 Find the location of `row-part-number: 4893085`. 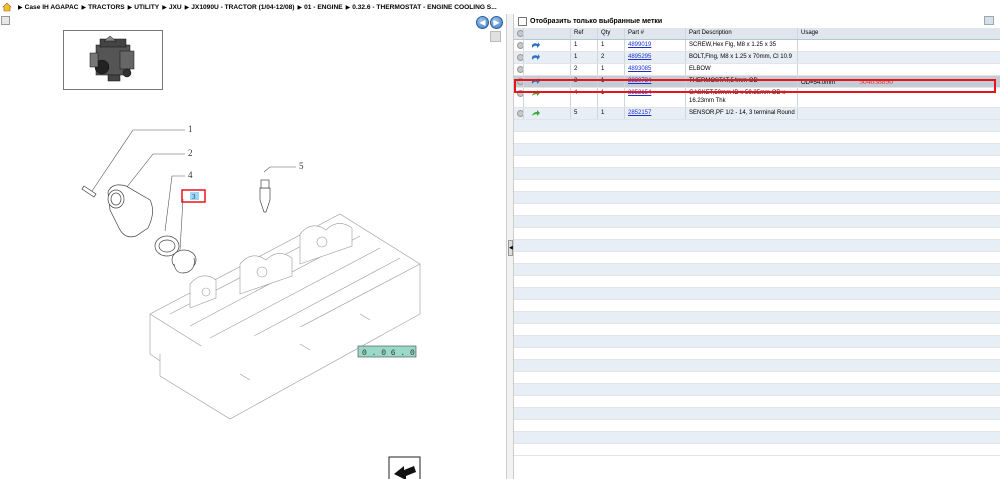

row-part-number: 4893085 is located at coordinates (655, 69).